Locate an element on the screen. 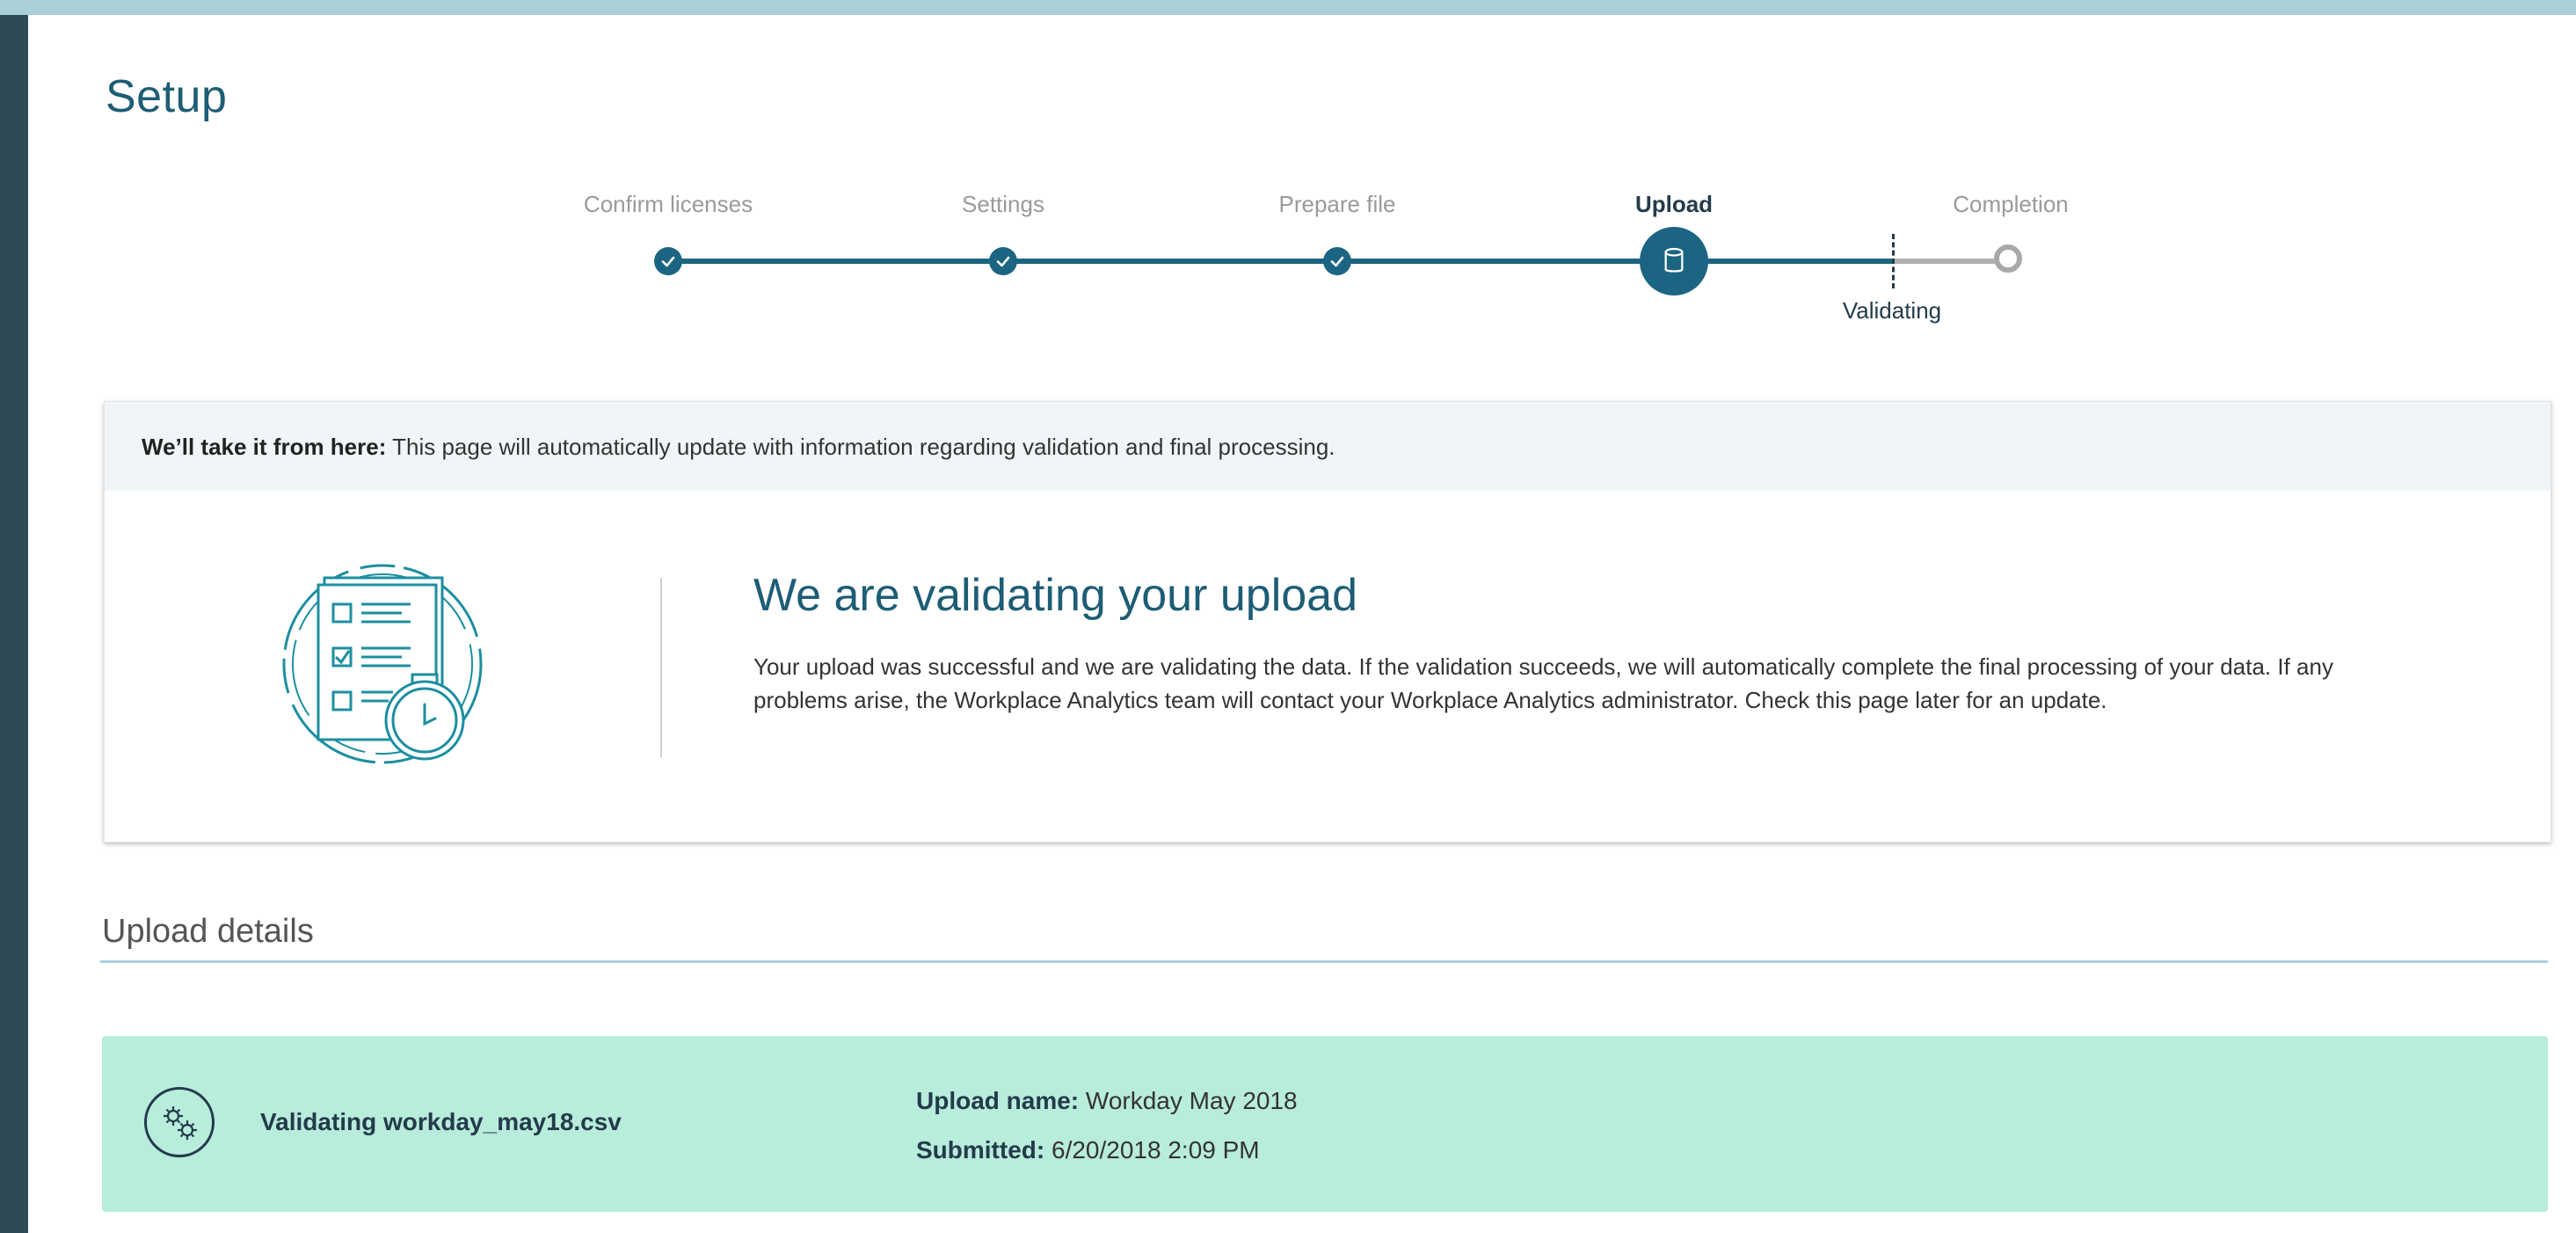 The image size is (2576, 1233). submitted-label: Submitted: is located at coordinates (980, 1150).